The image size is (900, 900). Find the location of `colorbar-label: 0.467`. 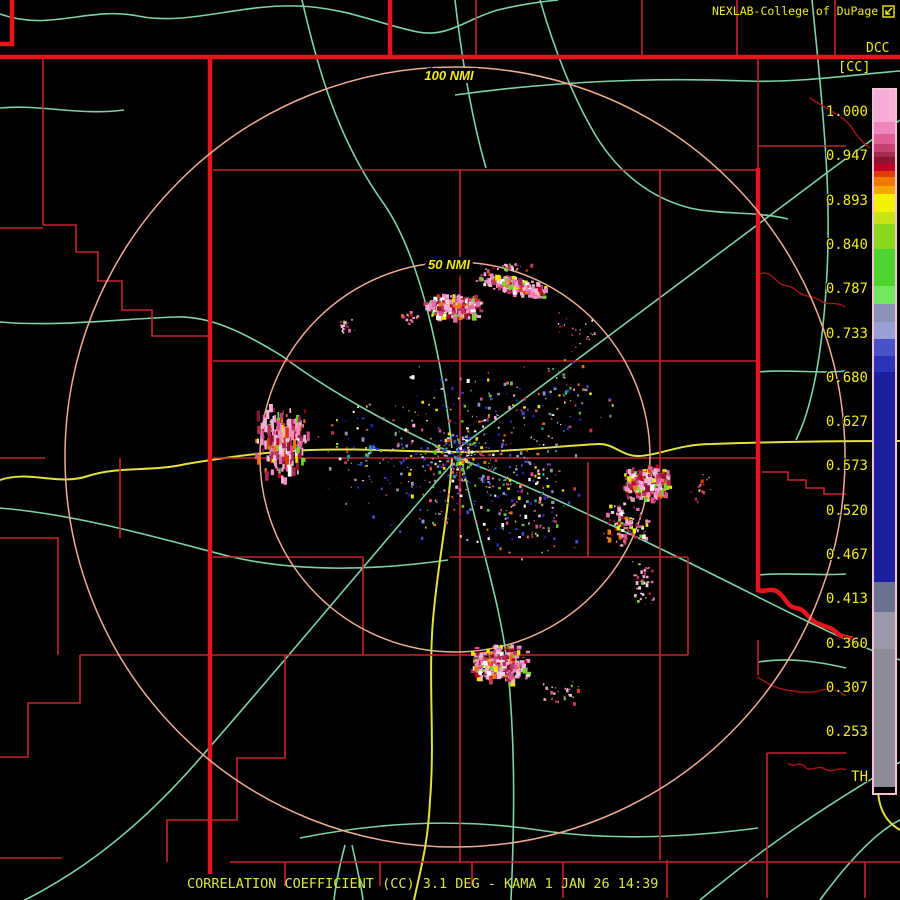

colorbar-label: 0.467 is located at coordinates (846, 555).